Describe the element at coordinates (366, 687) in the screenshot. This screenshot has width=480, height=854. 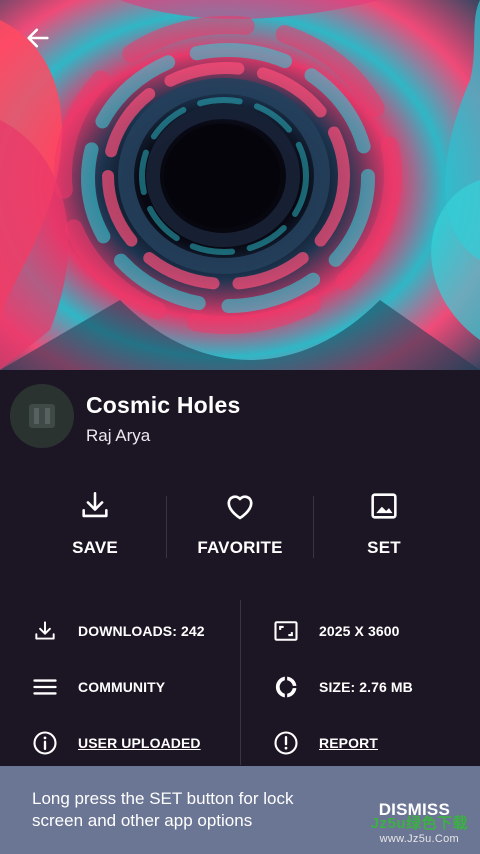
I see `size-text: SIZE: 2.76 MB` at that location.